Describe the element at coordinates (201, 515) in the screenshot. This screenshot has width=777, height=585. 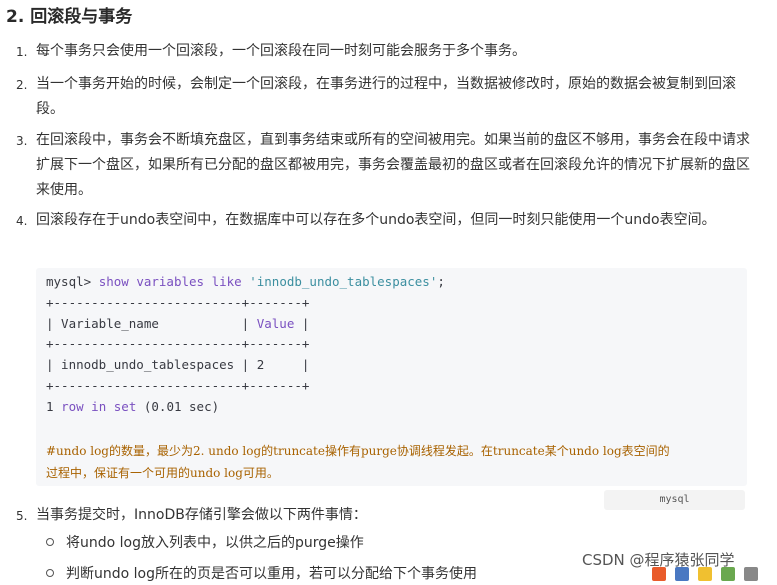
I see `list-item-text: 当事务提交时，InnoDB存储引擎会做以下两件事情：` at that location.